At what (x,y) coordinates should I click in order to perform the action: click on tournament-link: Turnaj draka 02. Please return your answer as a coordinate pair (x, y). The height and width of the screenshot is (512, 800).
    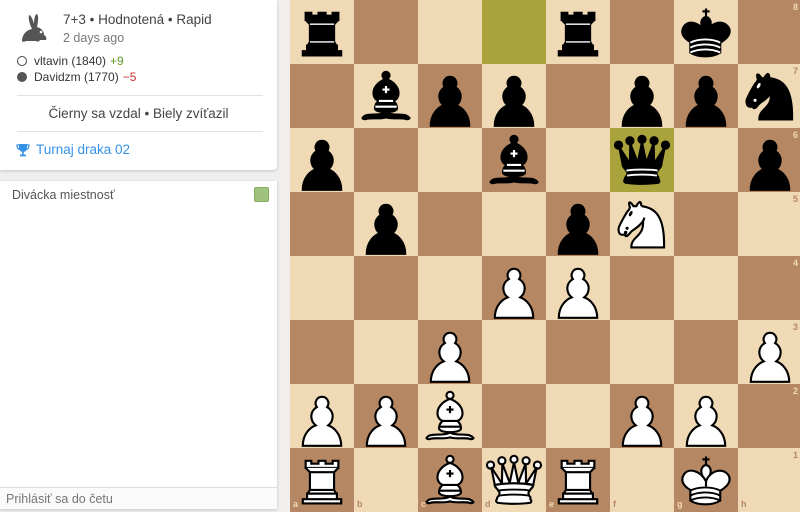
    Looking at the image, I should click on (73, 149).